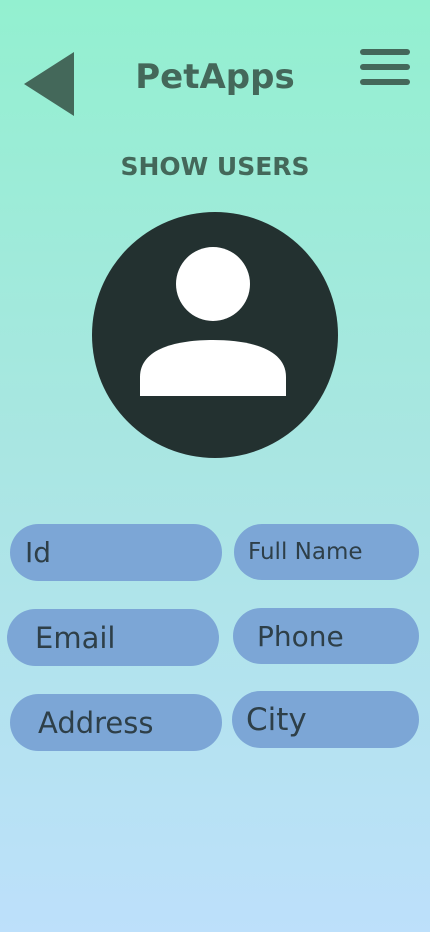 The width and height of the screenshot is (430, 932). I want to click on full-name-field-label: Full Name, so click(305, 552).